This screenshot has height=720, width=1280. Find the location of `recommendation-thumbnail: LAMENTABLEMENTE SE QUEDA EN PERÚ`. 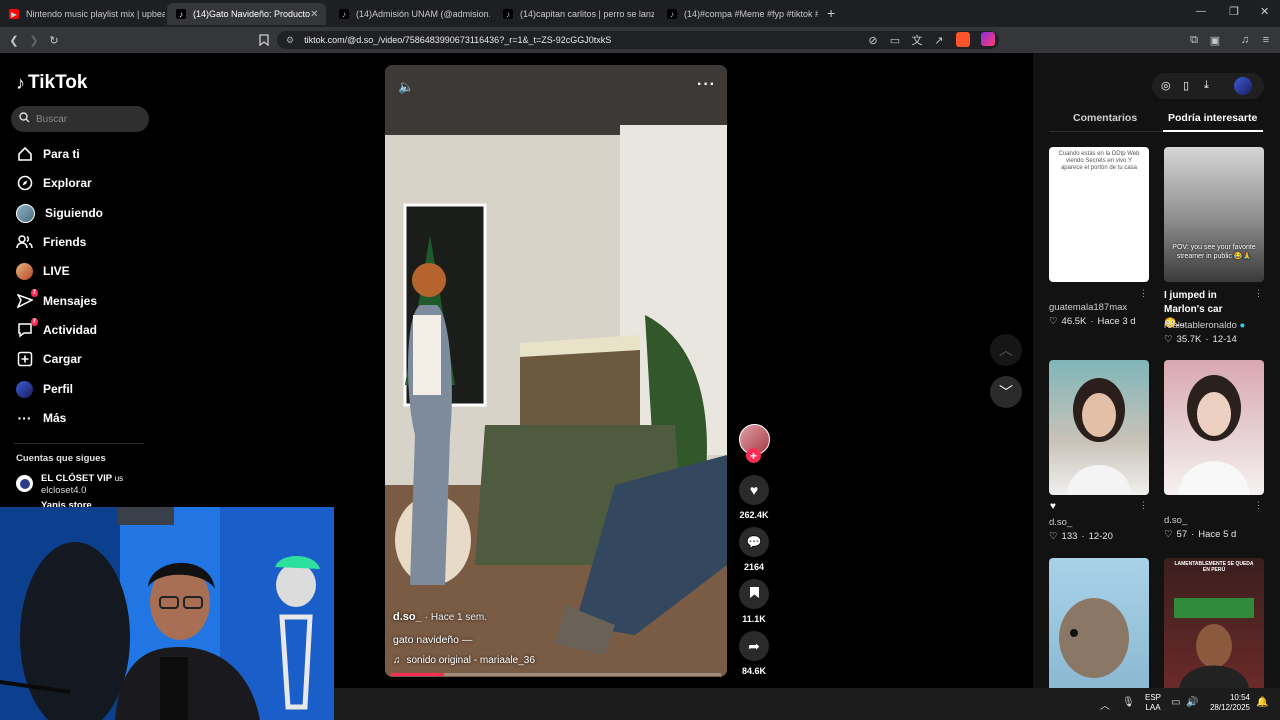

recommendation-thumbnail: LAMENTABLEMENTE SE QUEDA EN PERÚ is located at coordinates (1214, 623).